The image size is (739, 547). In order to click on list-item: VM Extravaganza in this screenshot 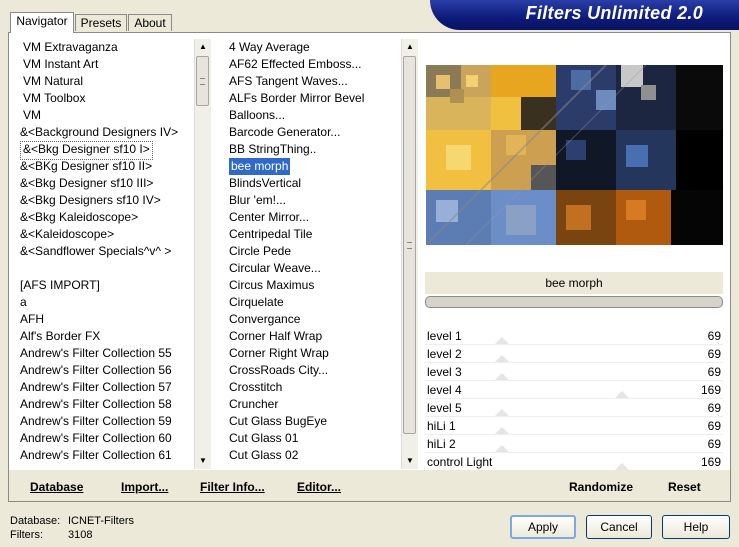, I will do `click(106, 47)`.